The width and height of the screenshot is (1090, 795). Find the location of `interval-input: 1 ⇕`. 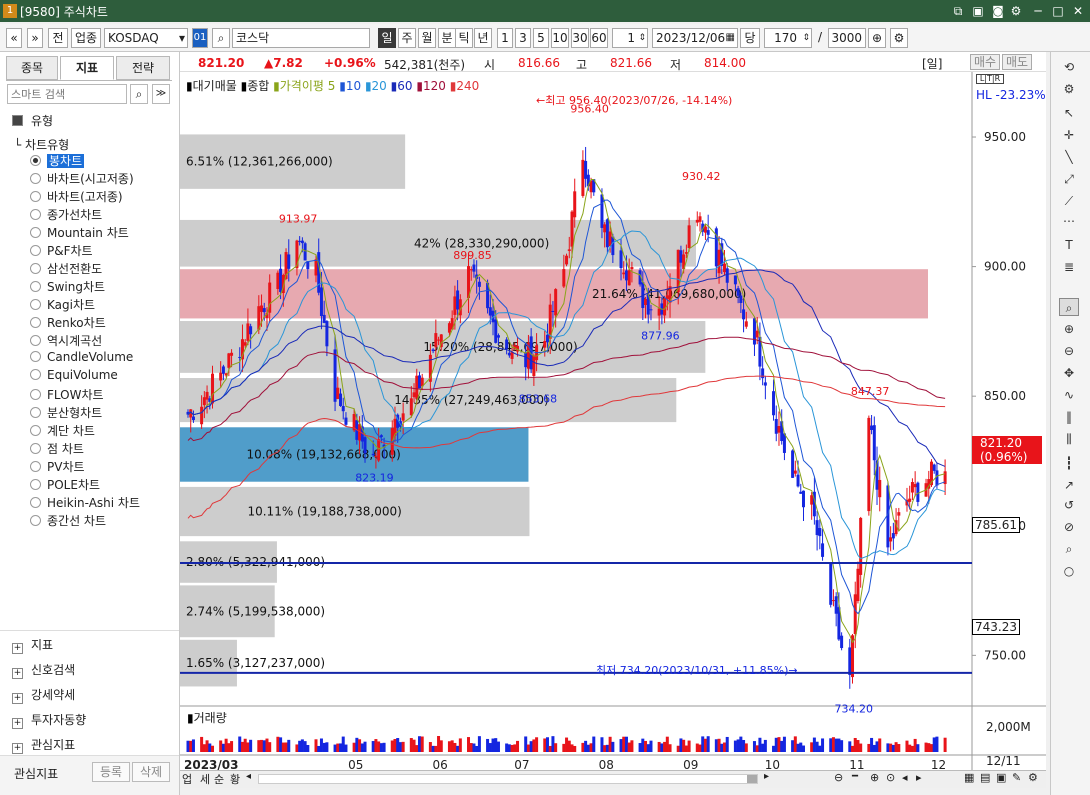

interval-input: 1 ⇕ is located at coordinates (630, 38).